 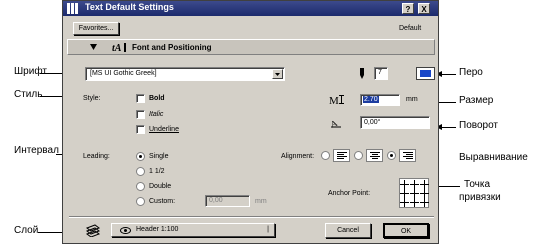 What do you see at coordinates (341, 155) in the screenshot?
I see `align-left-icon` at bounding box center [341, 155].